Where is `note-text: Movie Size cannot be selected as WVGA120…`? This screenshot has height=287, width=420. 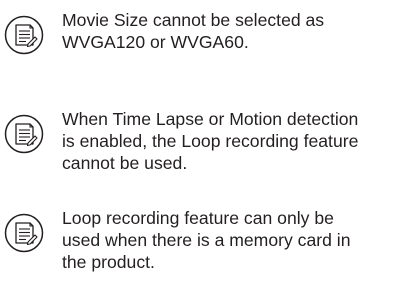
note-text: Movie Size cannot be selected as WVGA120… is located at coordinates (193, 31).